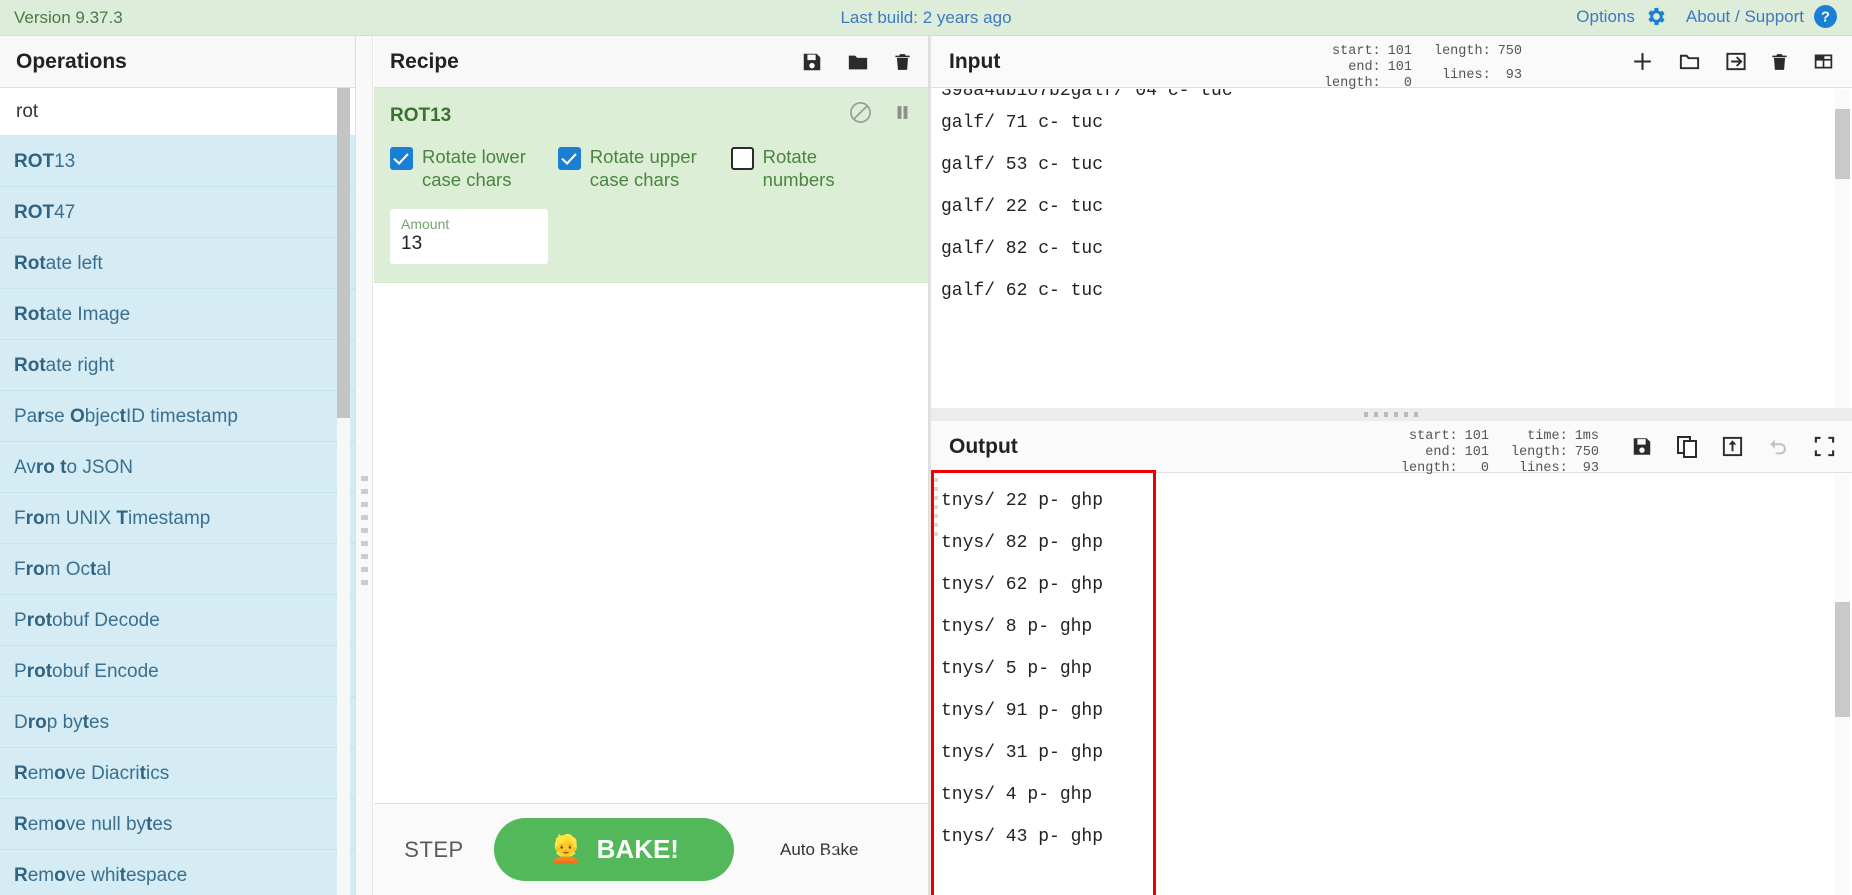 The image size is (1852, 895). Describe the element at coordinates (902, 112) in the screenshot. I see `pause-icon` at that location.